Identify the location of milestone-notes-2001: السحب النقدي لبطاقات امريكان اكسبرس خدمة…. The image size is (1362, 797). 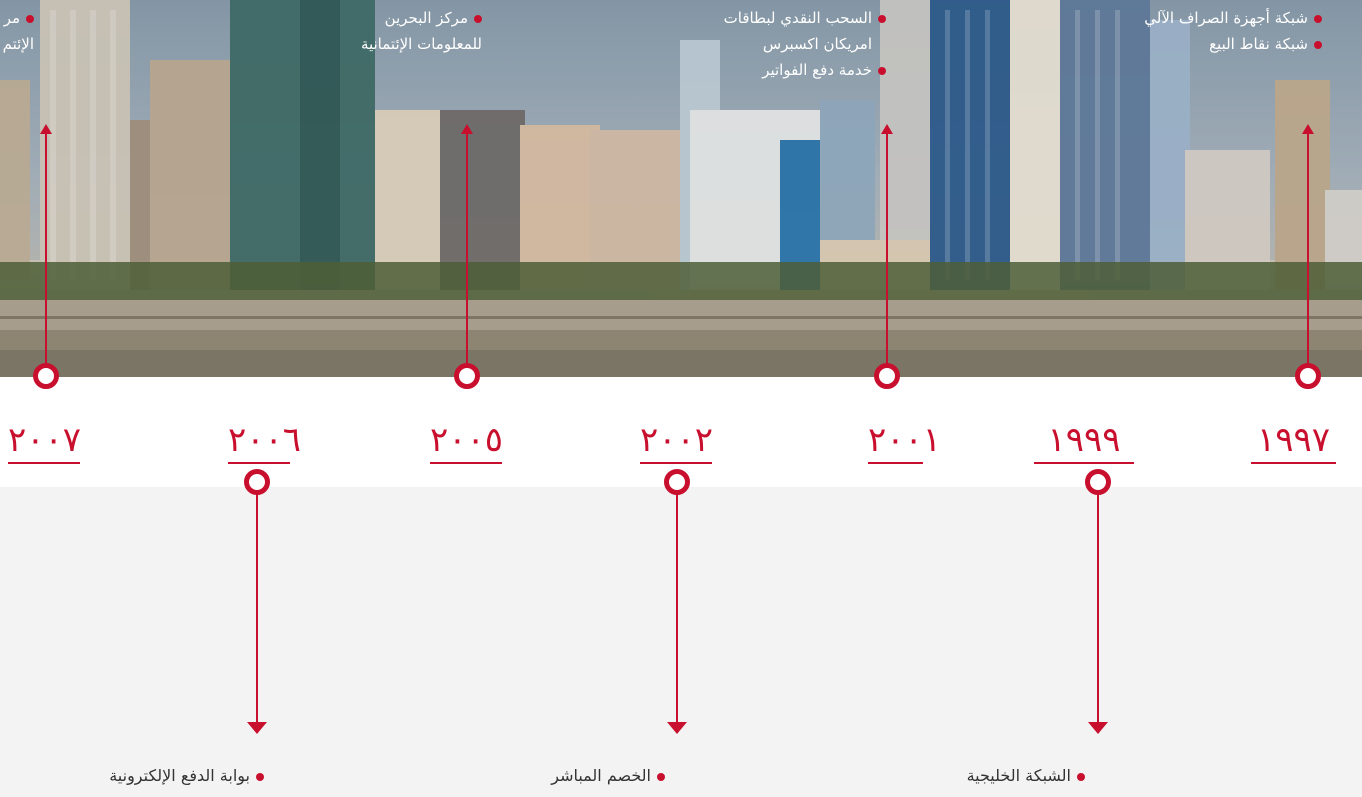
(805, 44).